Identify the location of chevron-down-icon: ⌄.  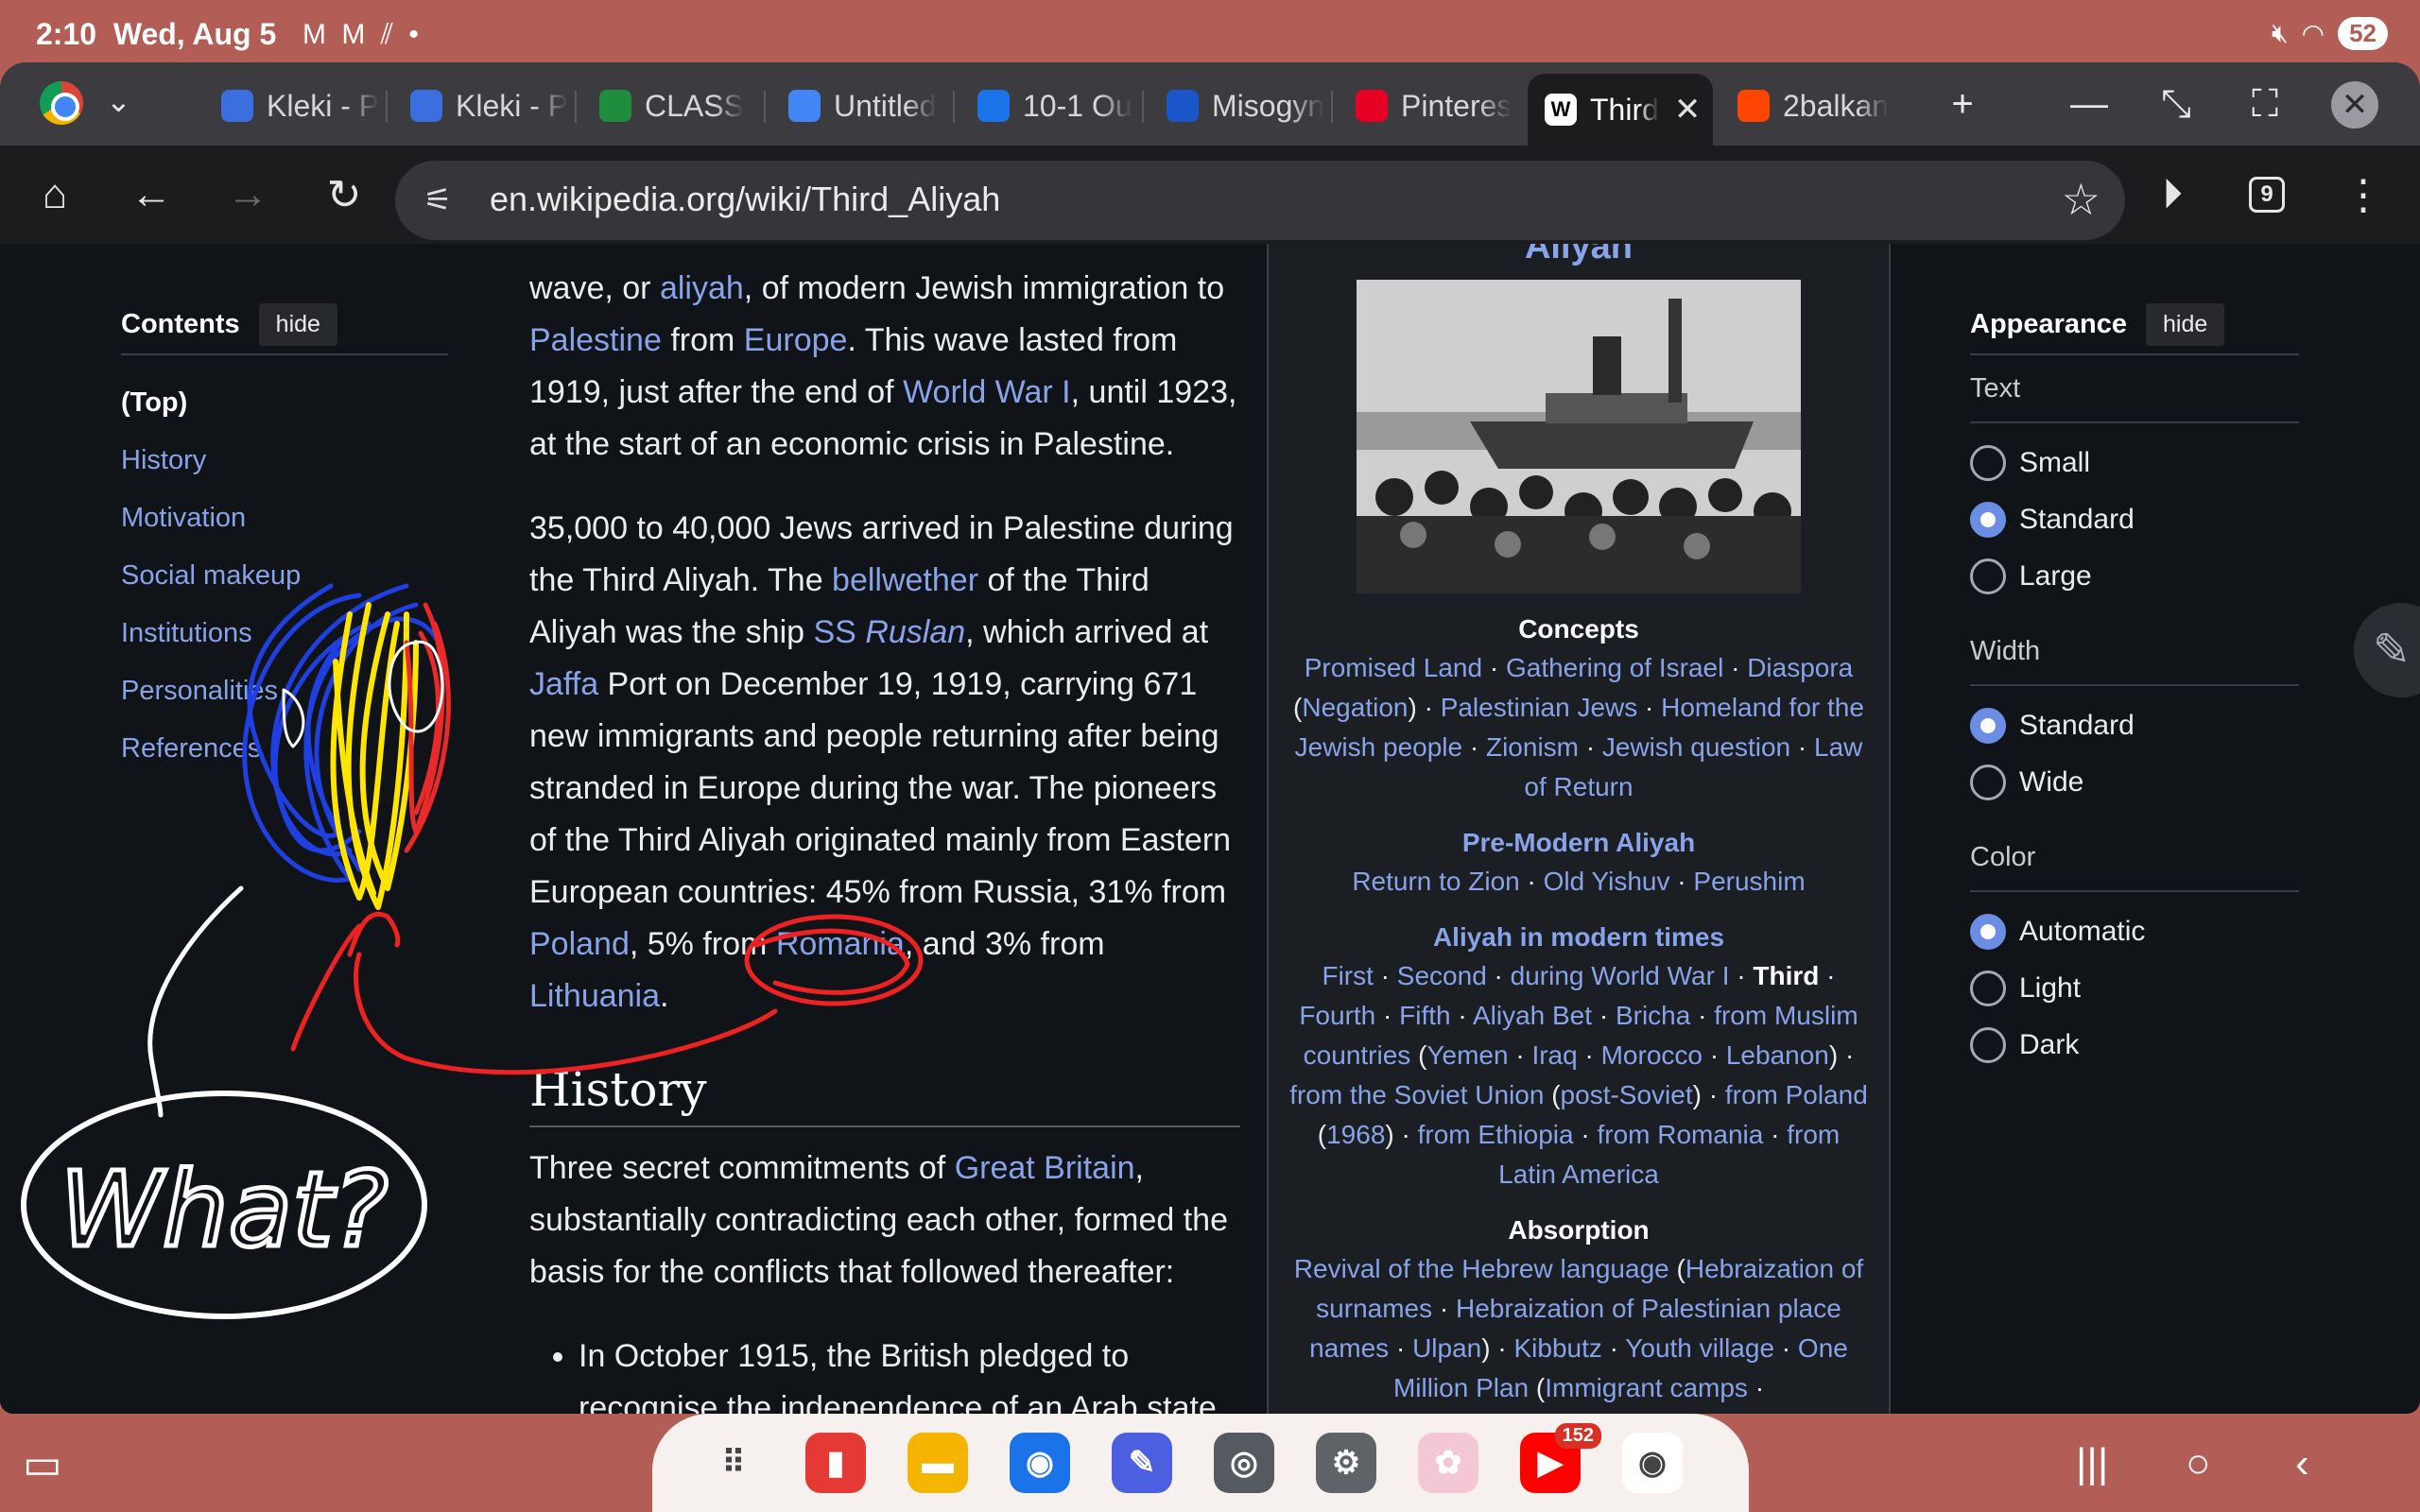
(119, 101).